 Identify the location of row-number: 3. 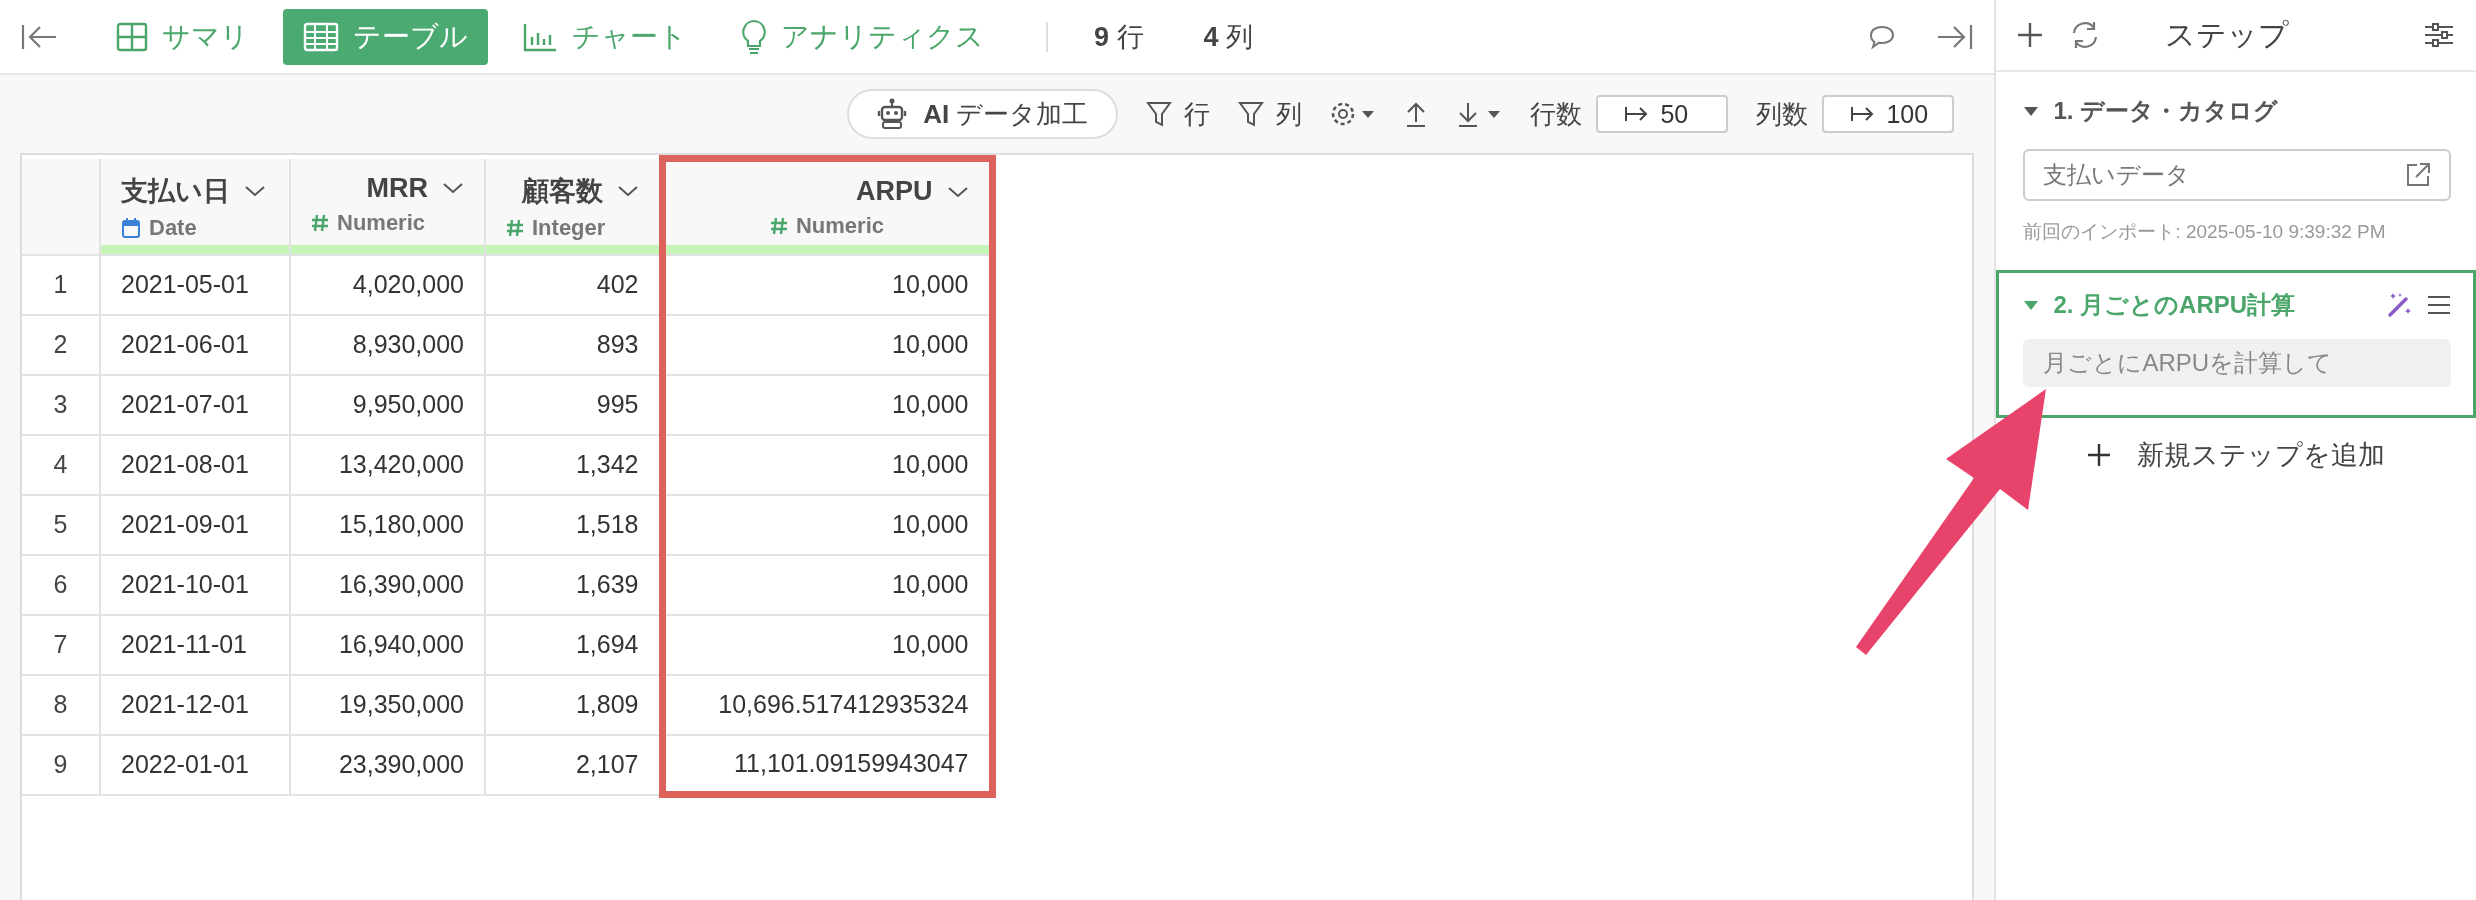
(61, 404).